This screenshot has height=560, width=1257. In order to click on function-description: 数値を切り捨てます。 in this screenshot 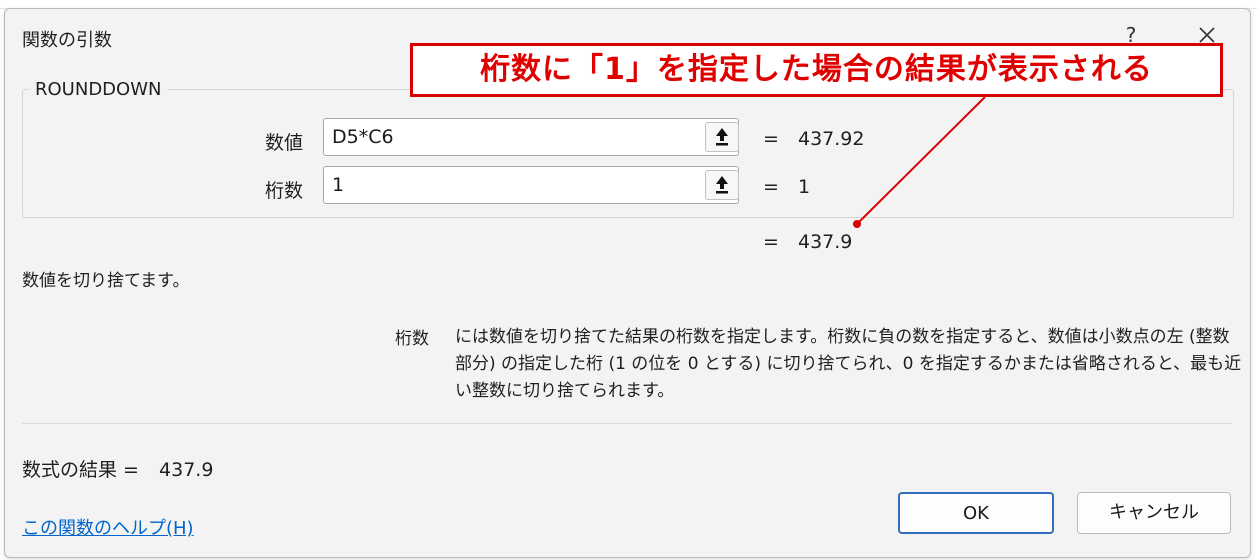, I will do `click(106, 281)`.